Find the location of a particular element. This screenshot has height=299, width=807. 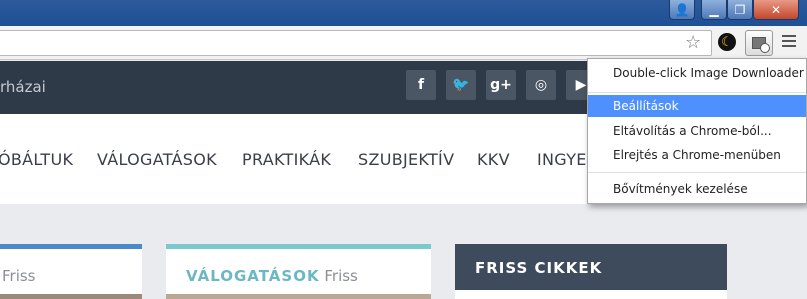

nav-item-praktikak: PRAKTIKÁK is located at coordinates (286, 159).